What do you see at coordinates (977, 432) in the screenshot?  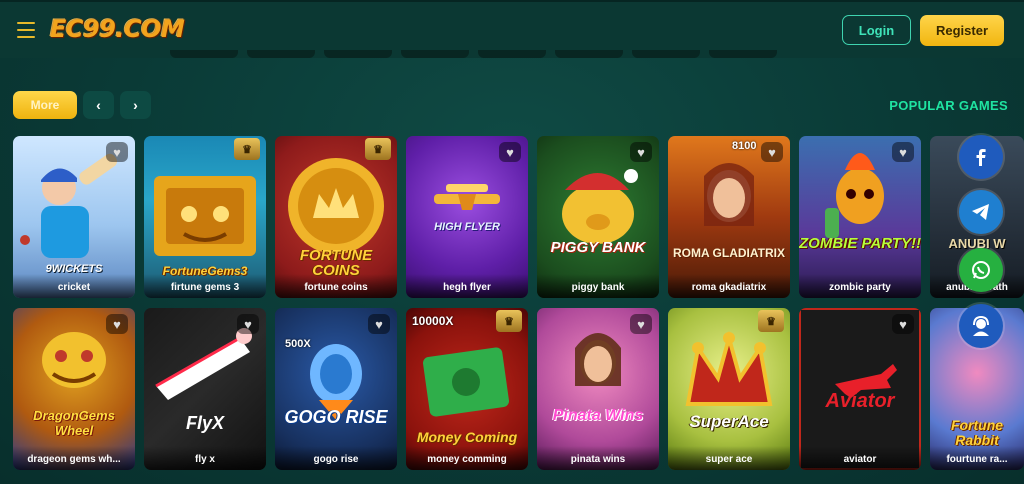 I see `game-art-title: Fortune Rabbit` at bounding box center [977, 432].